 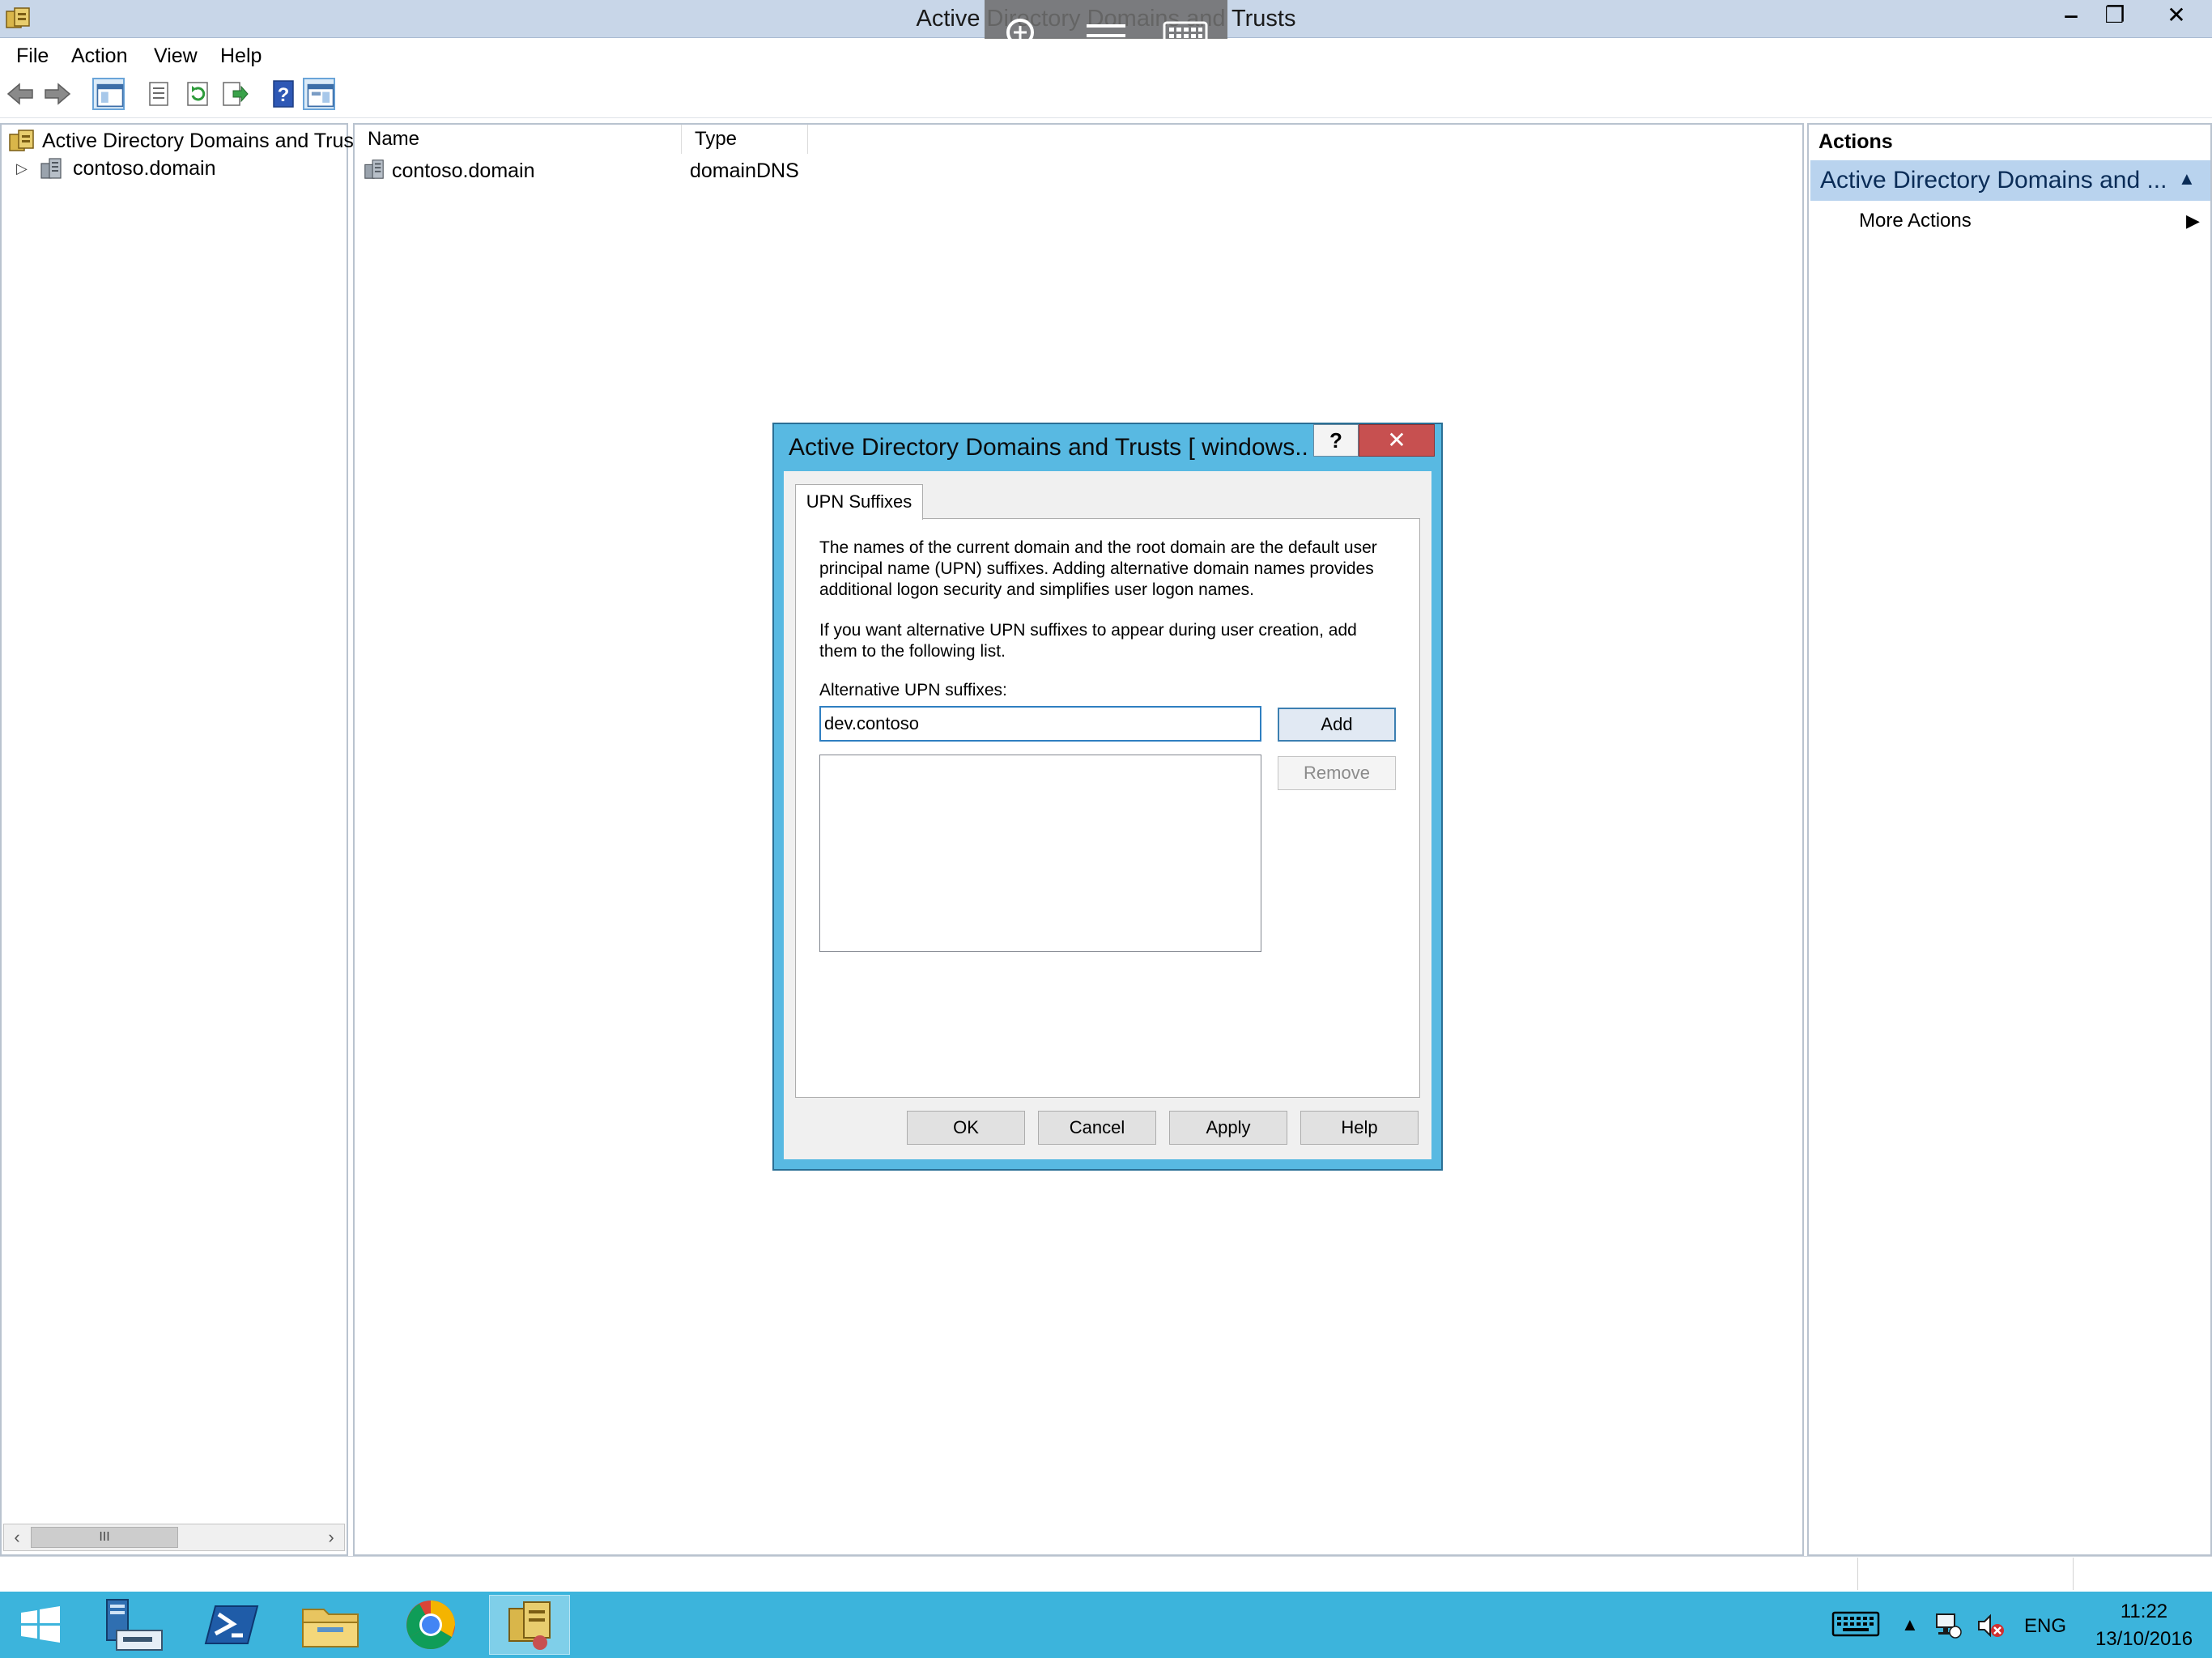 What do you see at coordinates (1910, 1624) in the screenshot?
I see `show-hidden-icons-icon: ▲` at bounding box center [1910, 1624].